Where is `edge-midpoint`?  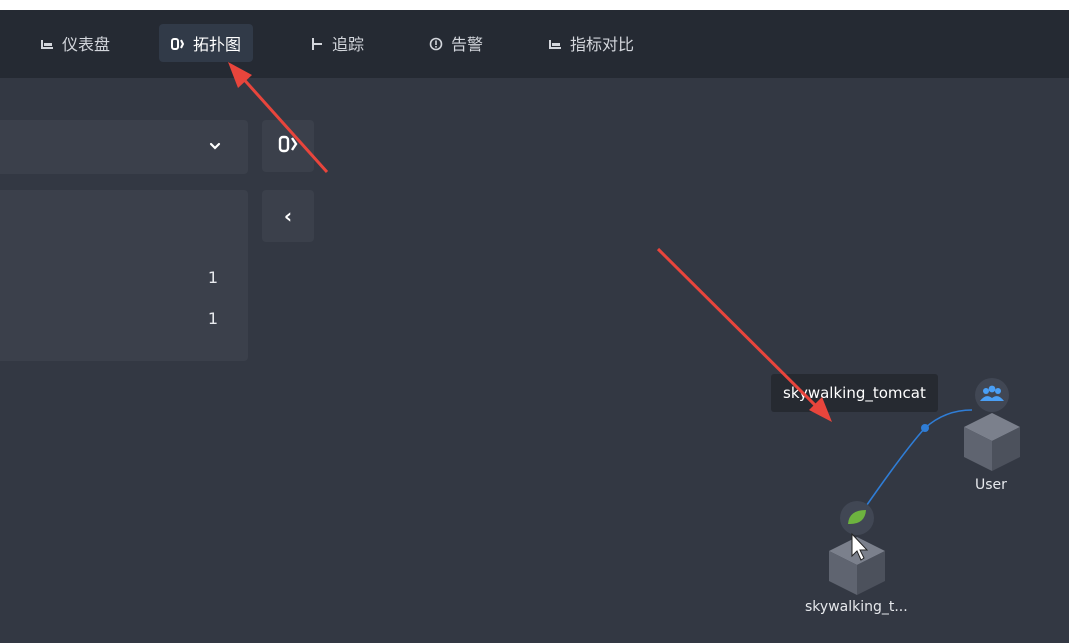
edge-midpoint is located at coordinates (925, 428).